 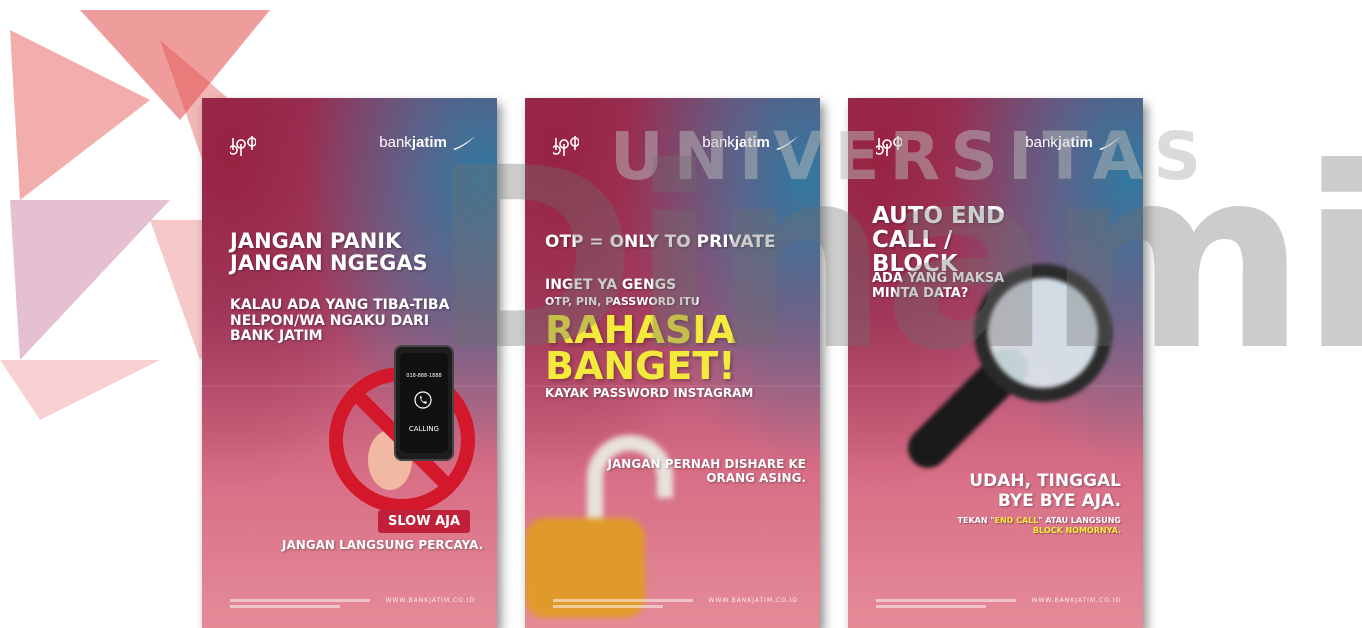 I want to click on padlock-icon, so click(x=599, y=526).